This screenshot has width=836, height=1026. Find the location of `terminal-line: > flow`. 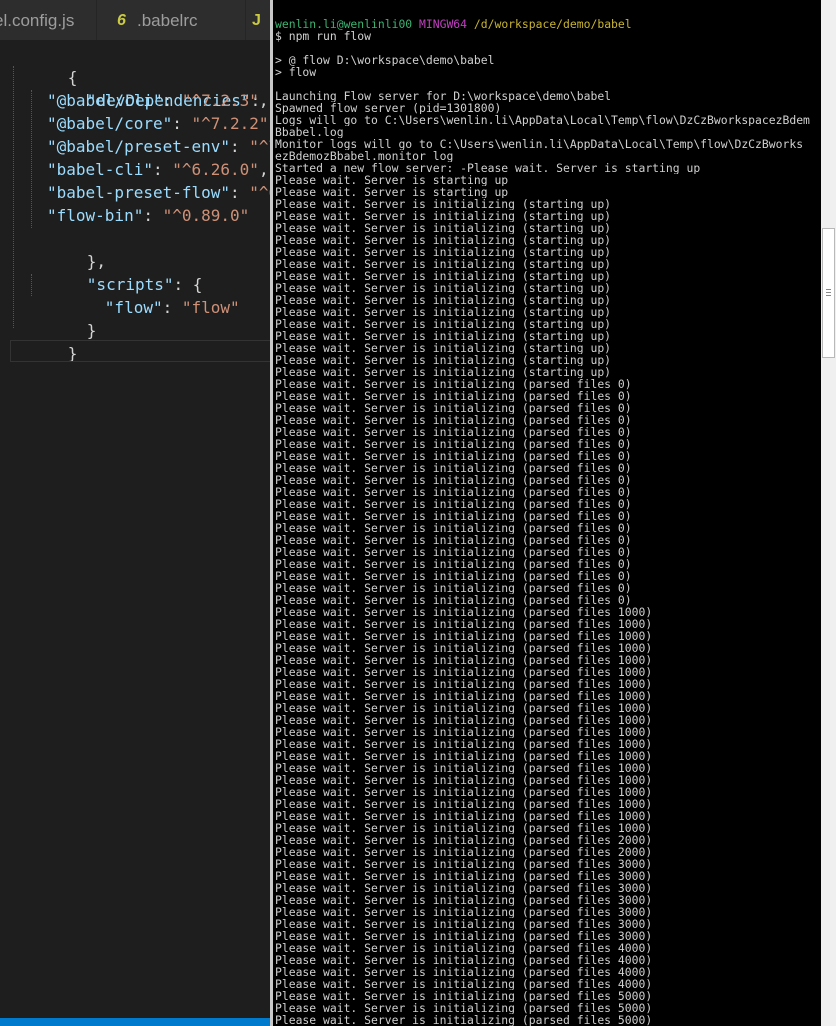

terminal-line: > flow is located at coordinates (296, 72).